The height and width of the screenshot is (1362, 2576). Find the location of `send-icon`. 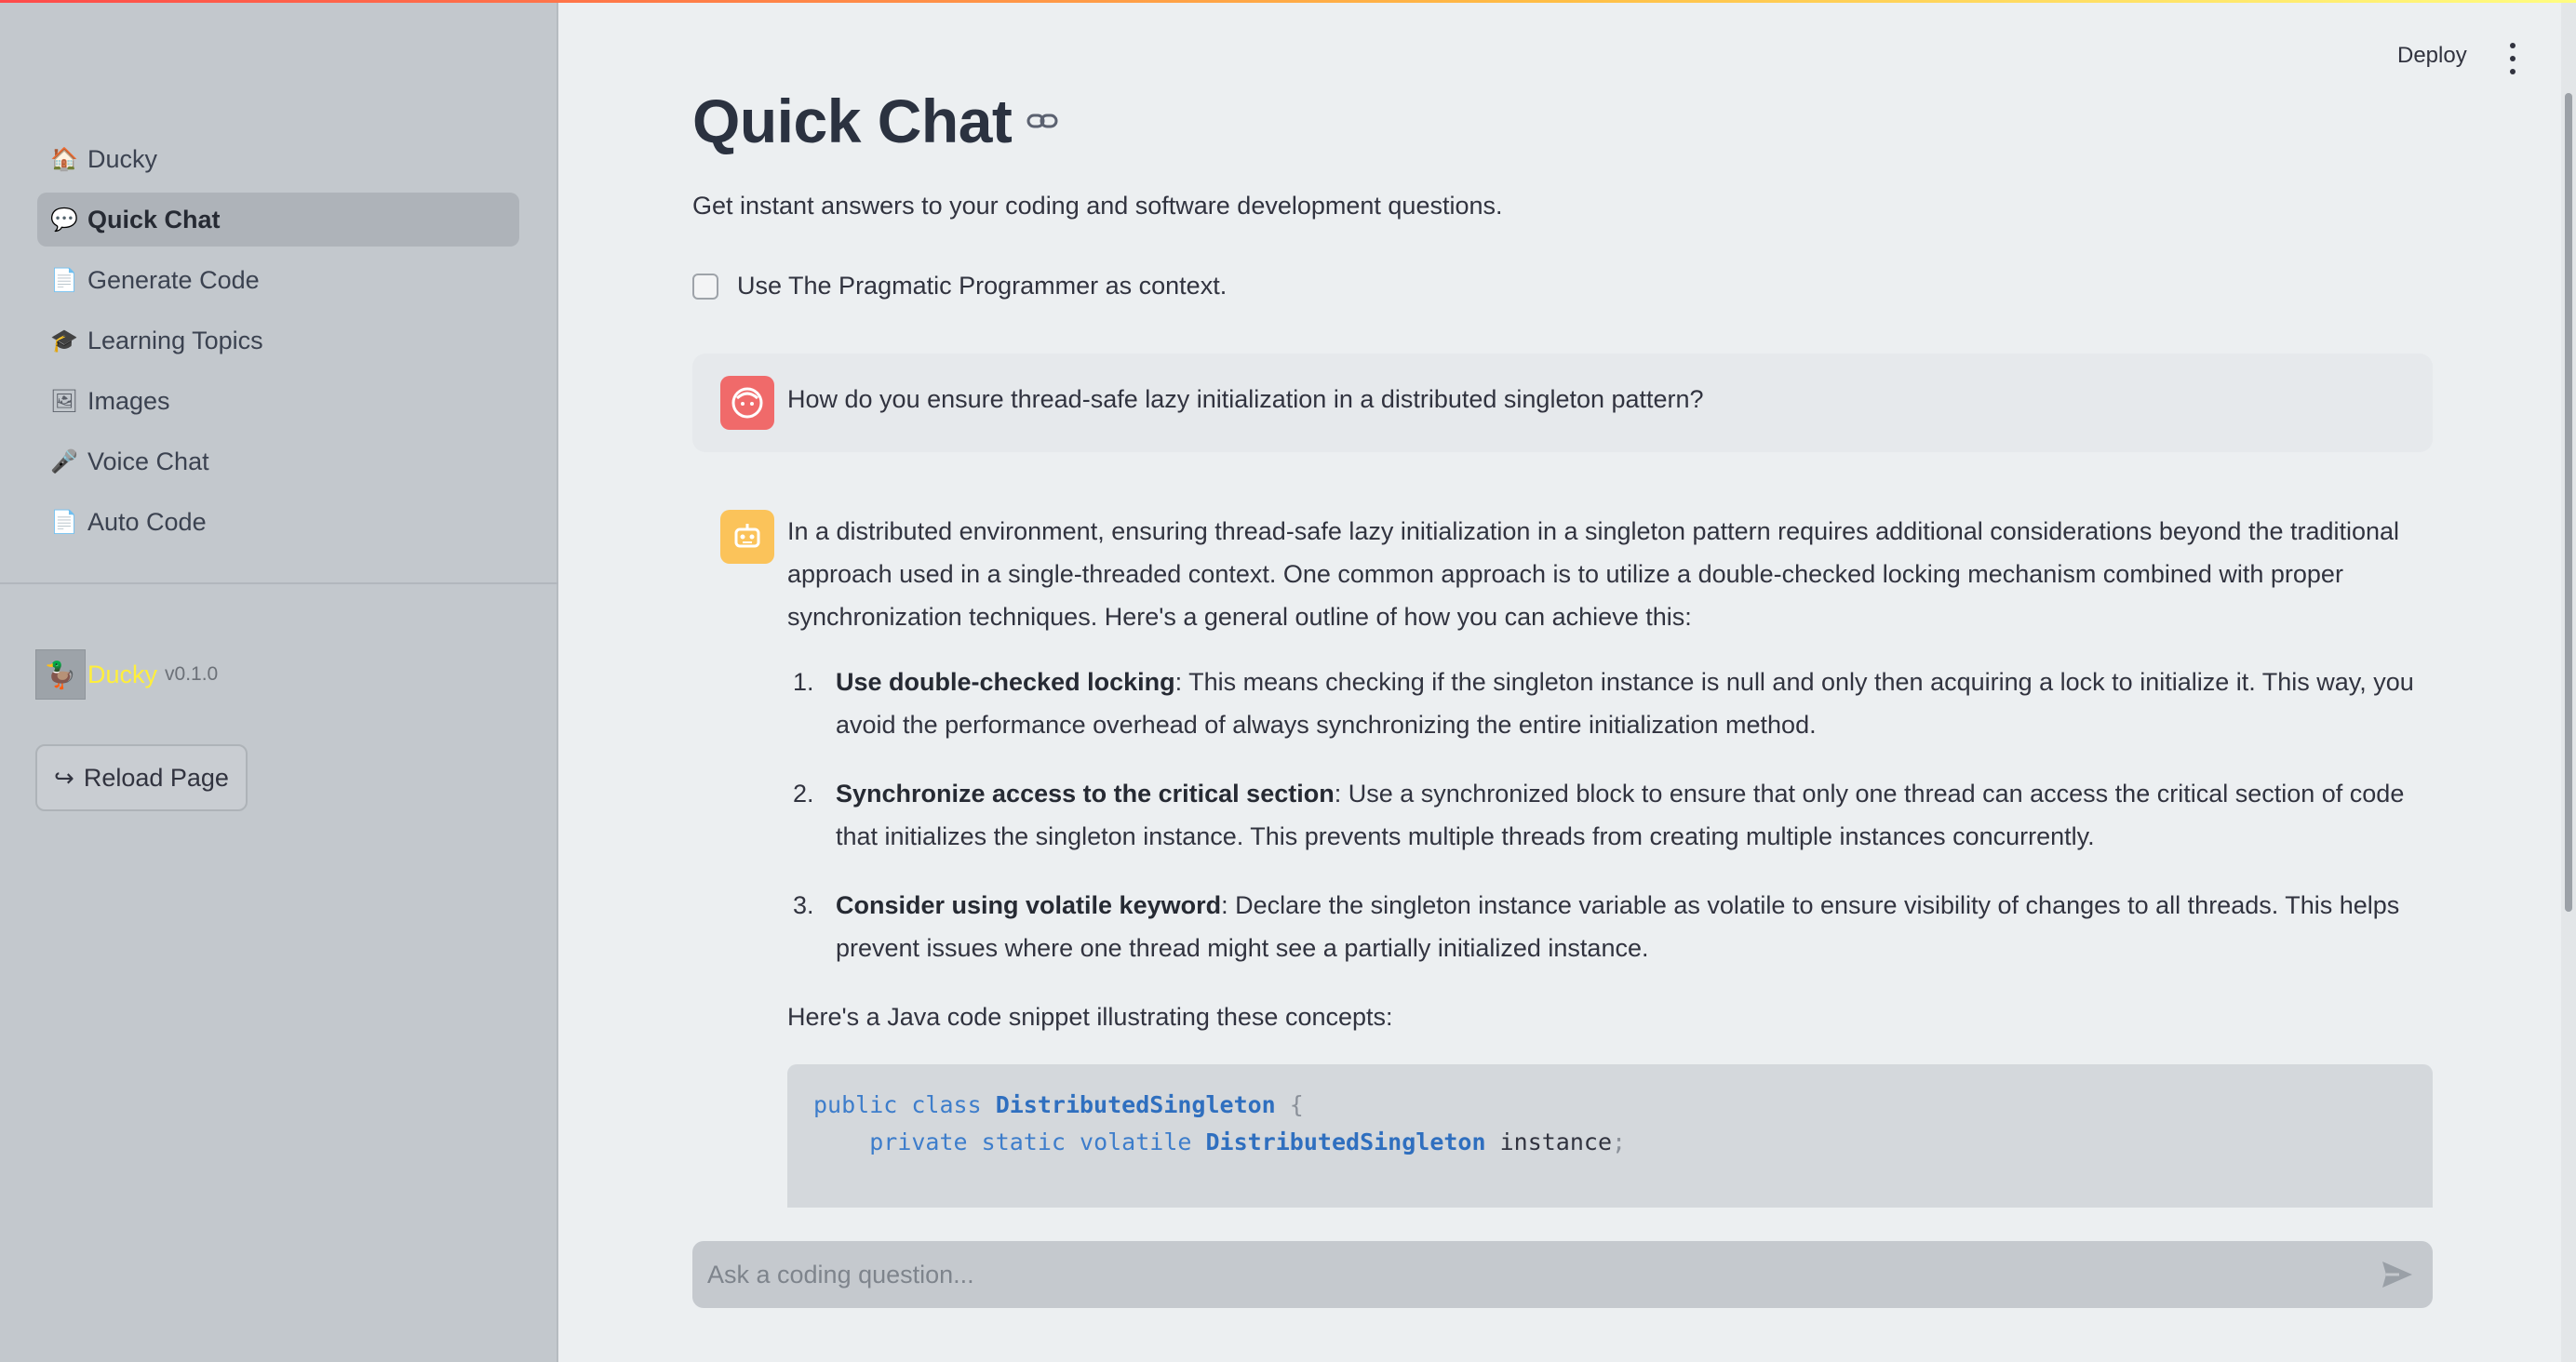

send-icon is located at coordinates (2397, 1274).